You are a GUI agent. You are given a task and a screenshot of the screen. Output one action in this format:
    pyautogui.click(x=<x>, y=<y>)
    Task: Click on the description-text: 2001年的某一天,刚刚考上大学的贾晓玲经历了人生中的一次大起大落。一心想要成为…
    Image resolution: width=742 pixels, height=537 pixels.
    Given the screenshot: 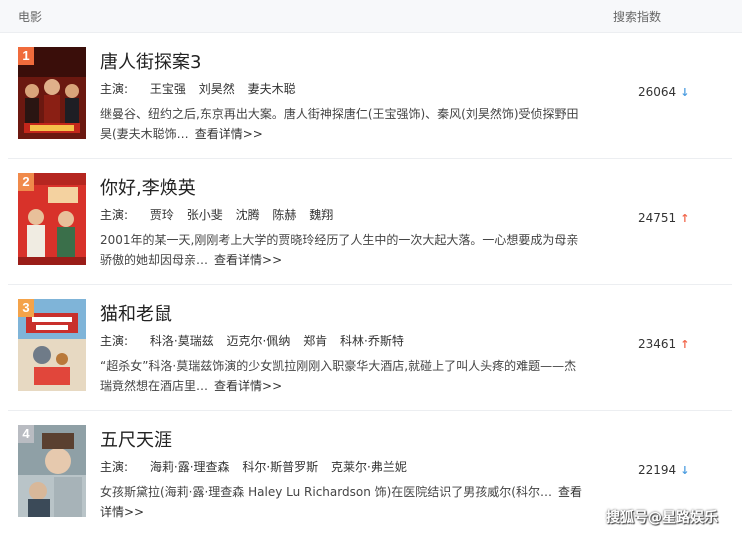 What is the action you would take?
    pyautogui.click(x=339, y=250)
    